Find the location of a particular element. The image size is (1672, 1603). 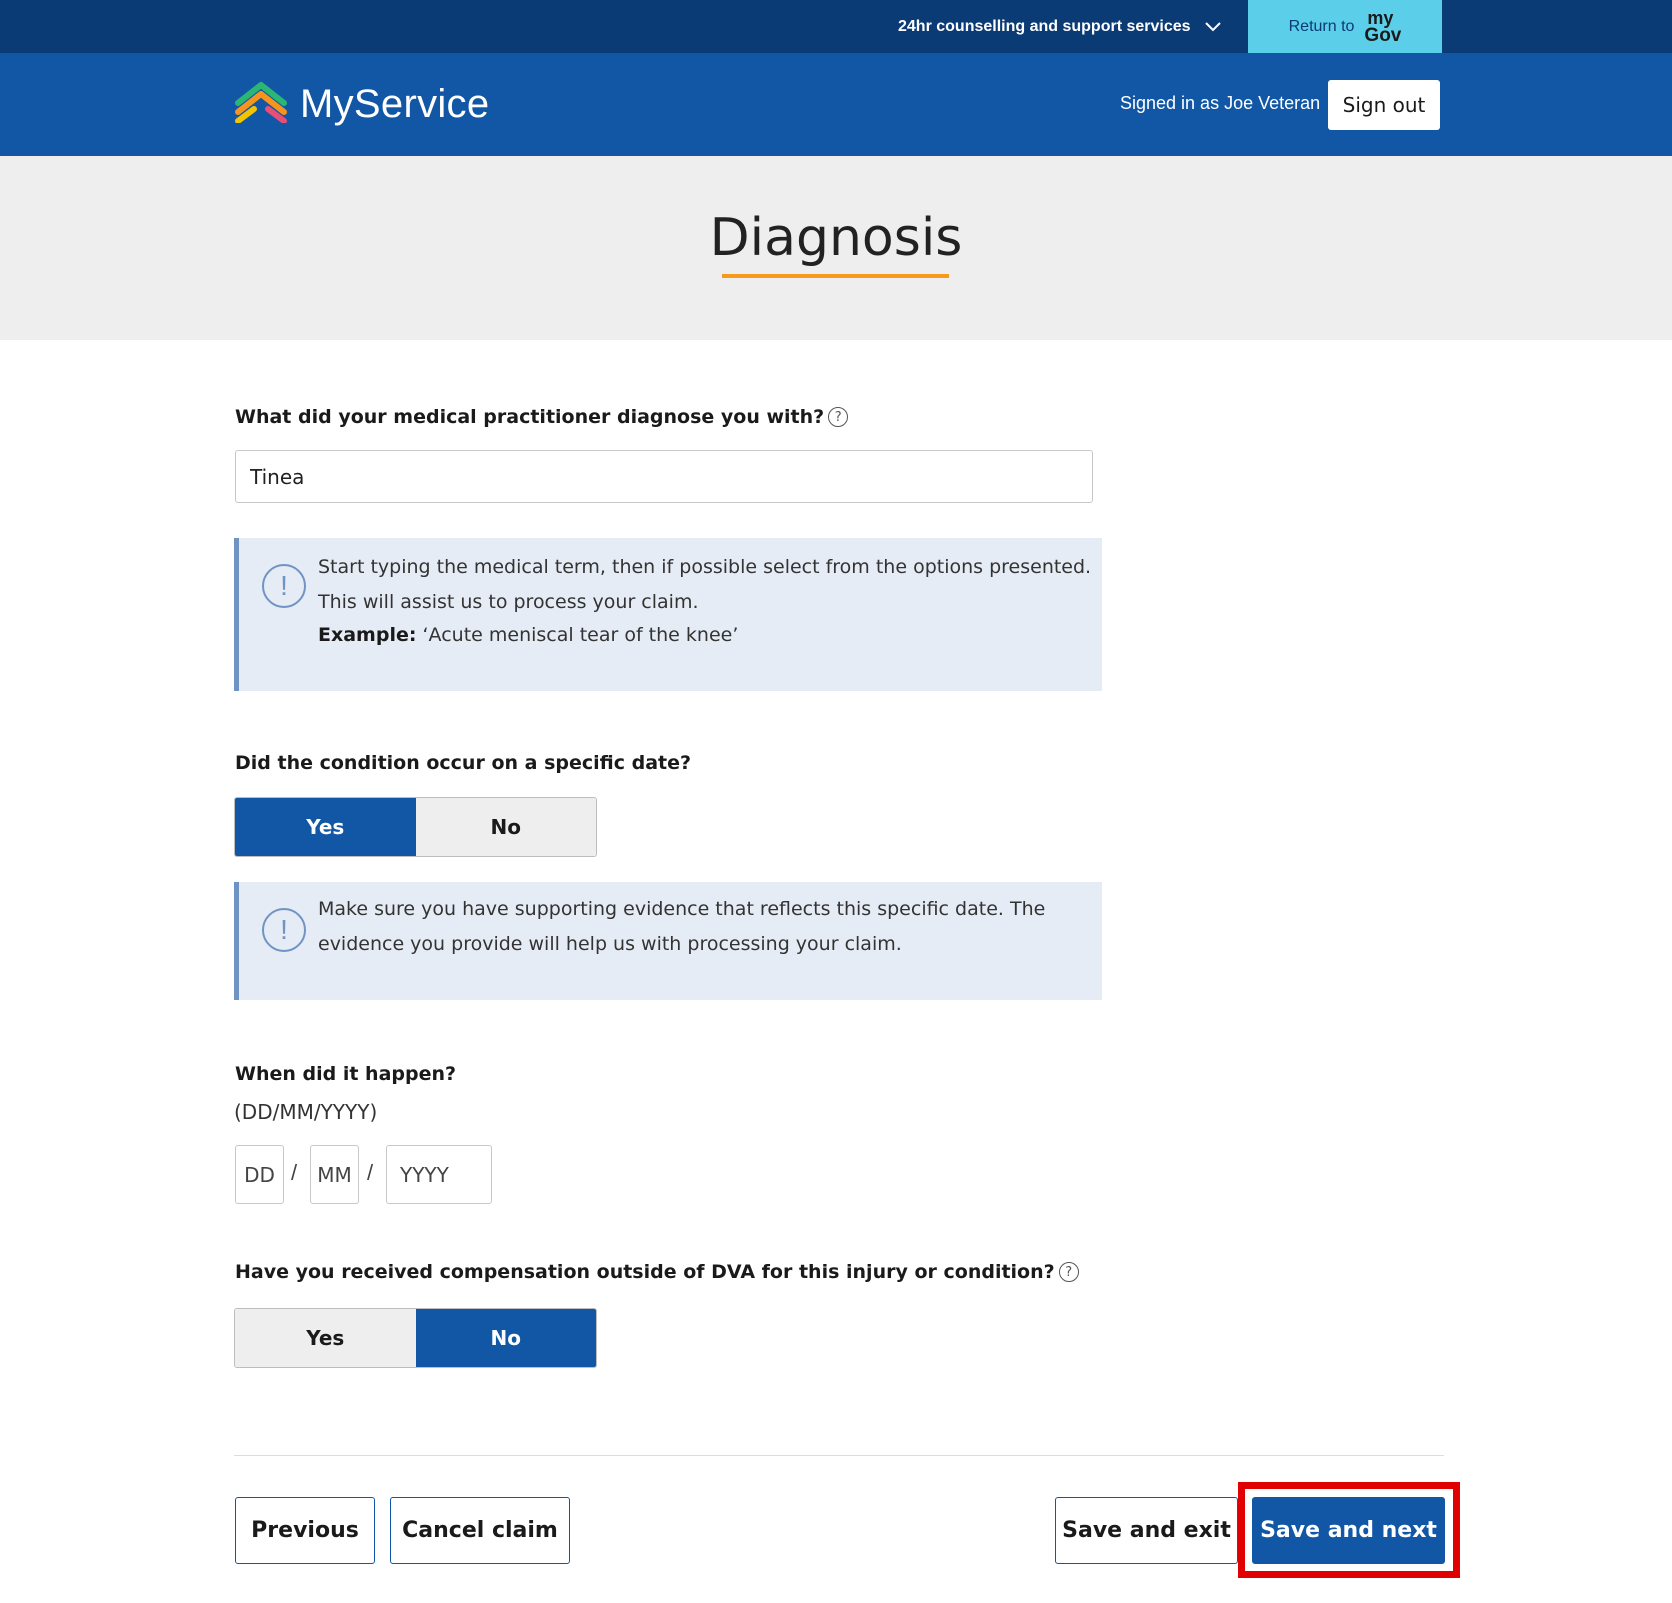

myservice-logo-icon is located at coordinates (261, 104).